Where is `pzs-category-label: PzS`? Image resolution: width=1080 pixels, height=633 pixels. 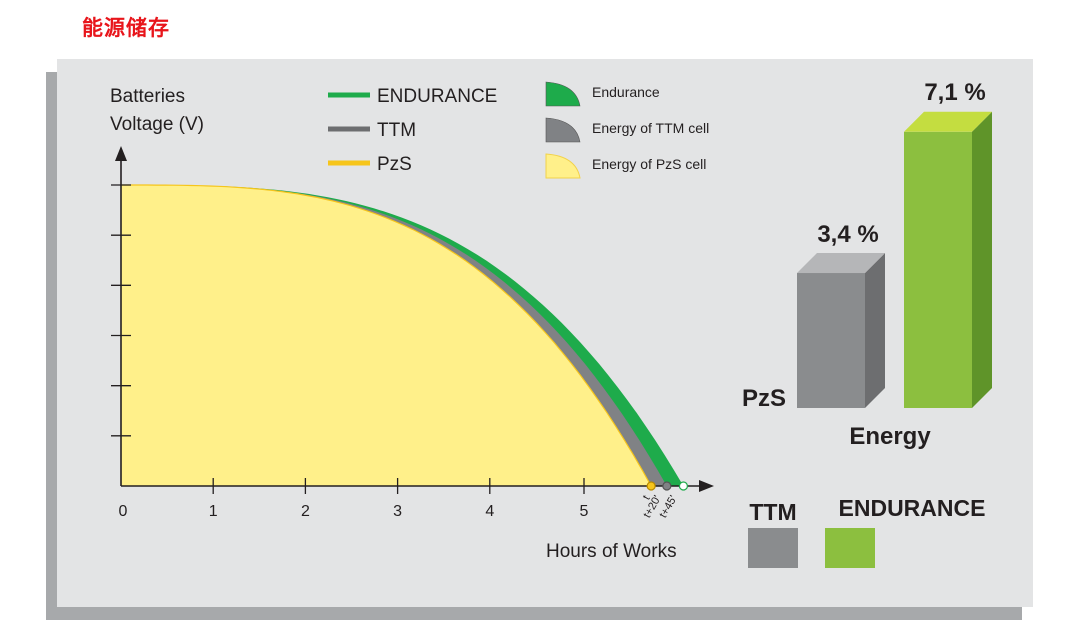
pzs-category-label: PzS is located at coordinates (764, 398).